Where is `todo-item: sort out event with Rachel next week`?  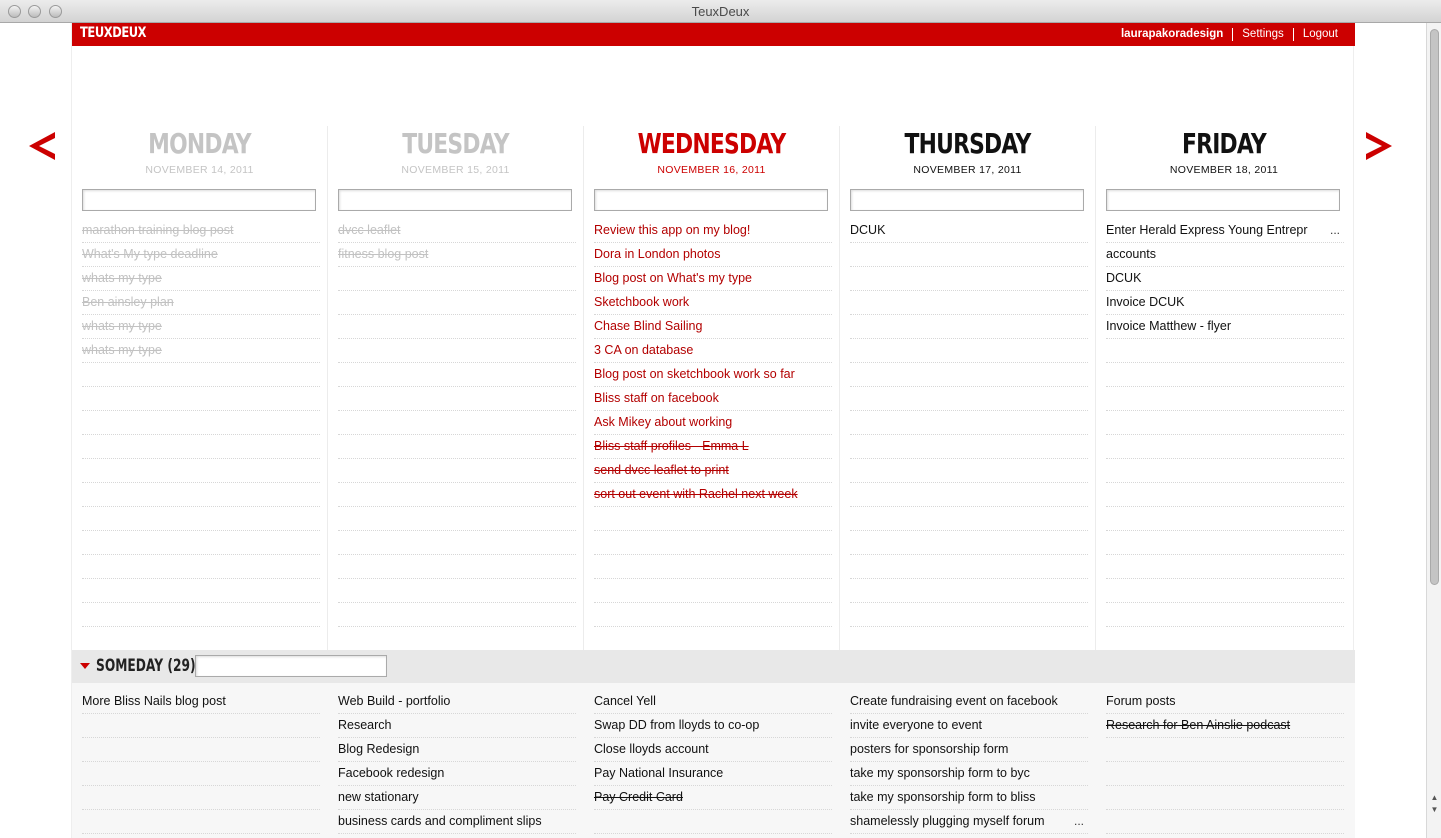
todo-item: sort out event with Rachel next week is located at coordinates (713, 495).